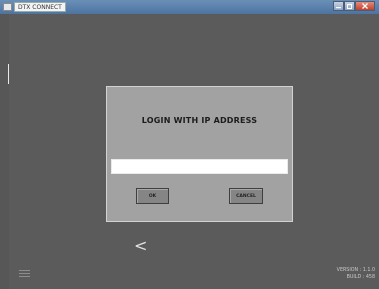 Image resolution: width=379 pixels, height=289 pixels. I want to click on app-icon, so click(7, 7).